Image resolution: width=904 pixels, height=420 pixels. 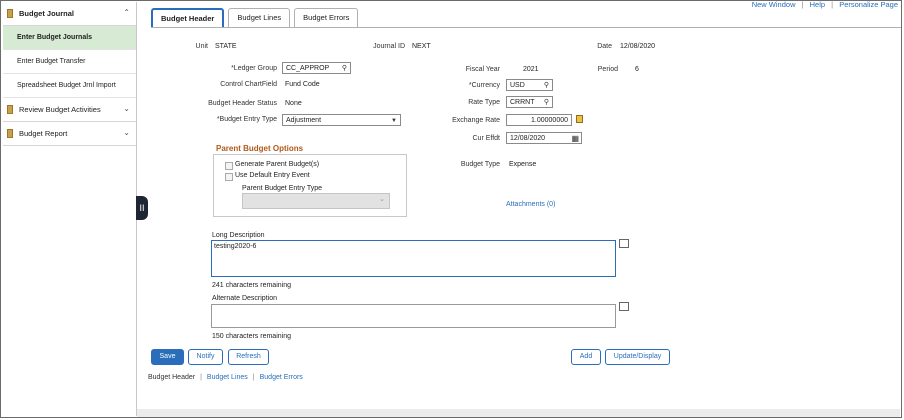 I want to click on rate-type-value: CRRNT, so click(x=522, y=102).